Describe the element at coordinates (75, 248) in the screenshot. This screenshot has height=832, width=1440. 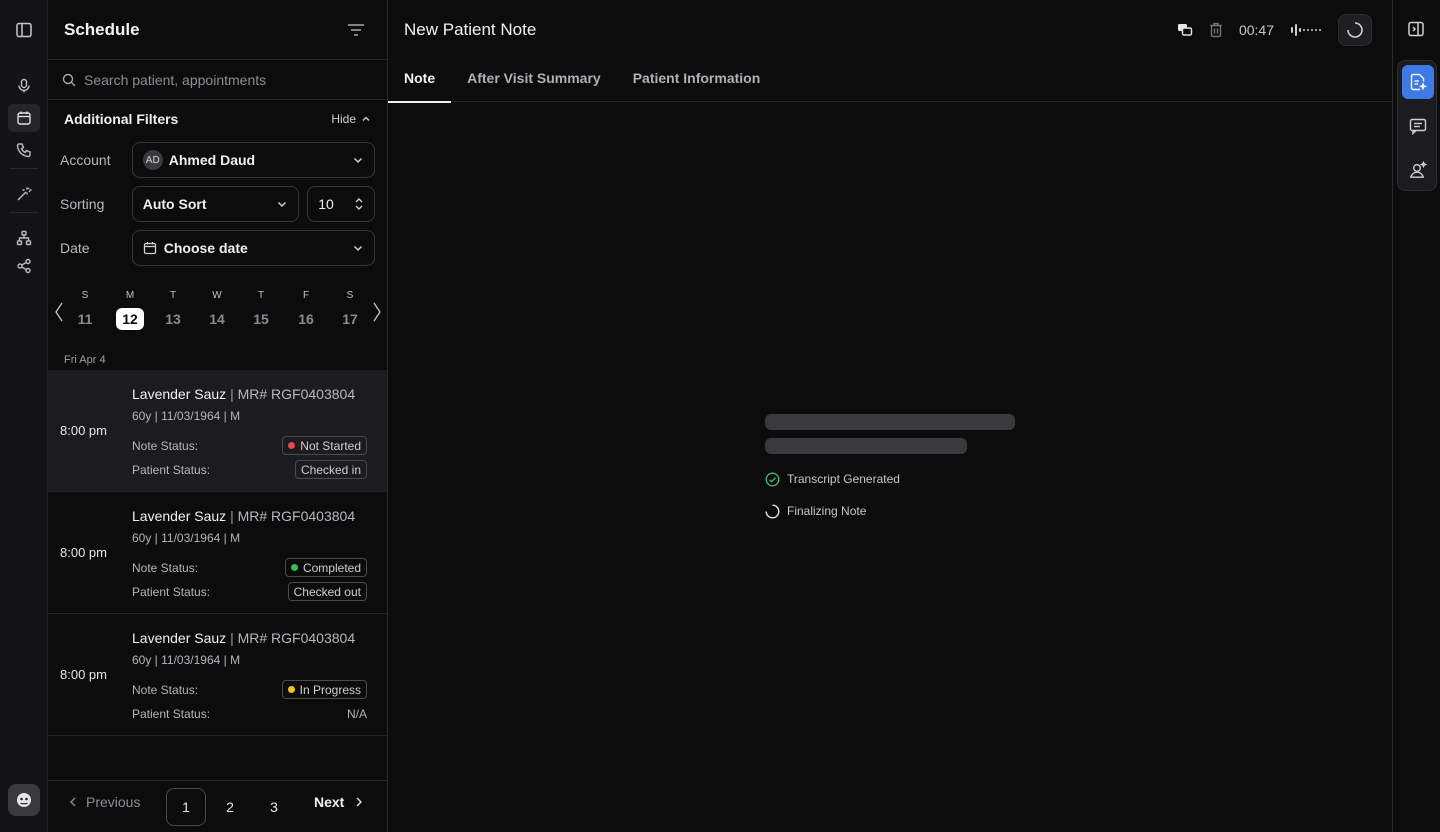
I see `date-label: Date` at that location.